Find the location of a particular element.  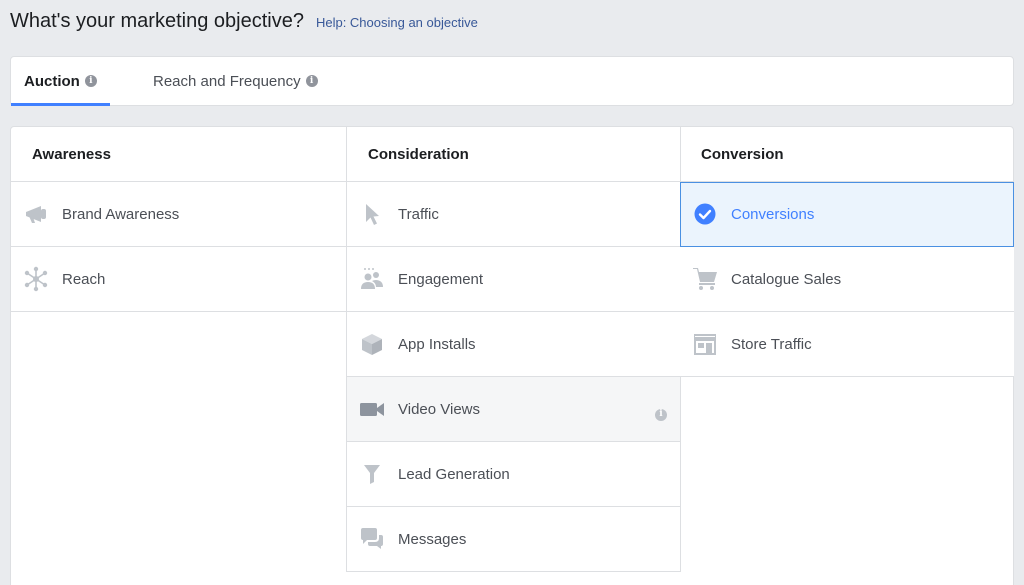

objective-label: Brand Awareness is located at coordinates (121, 214).